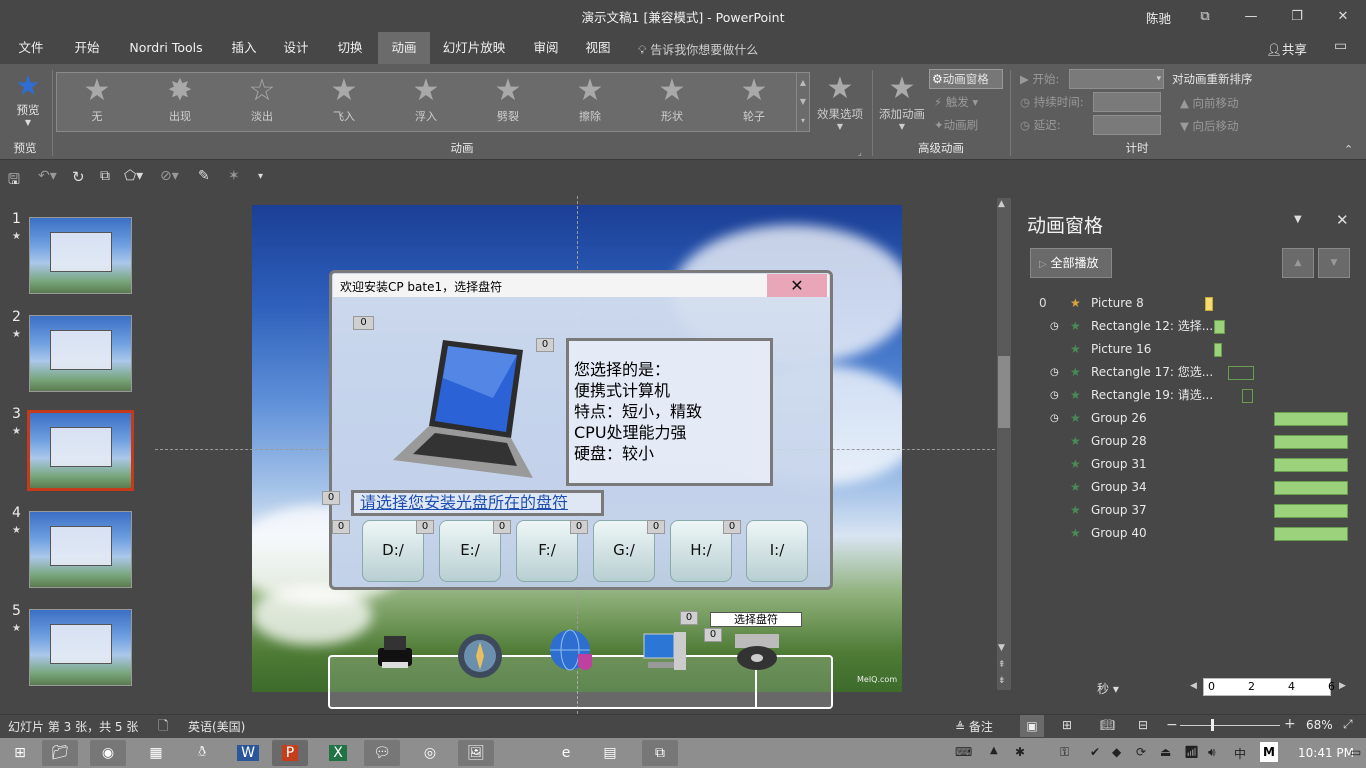 The height and width of the screenshot is (768, 1366). I want to click on drive-button: D:/, so click(393, 551).